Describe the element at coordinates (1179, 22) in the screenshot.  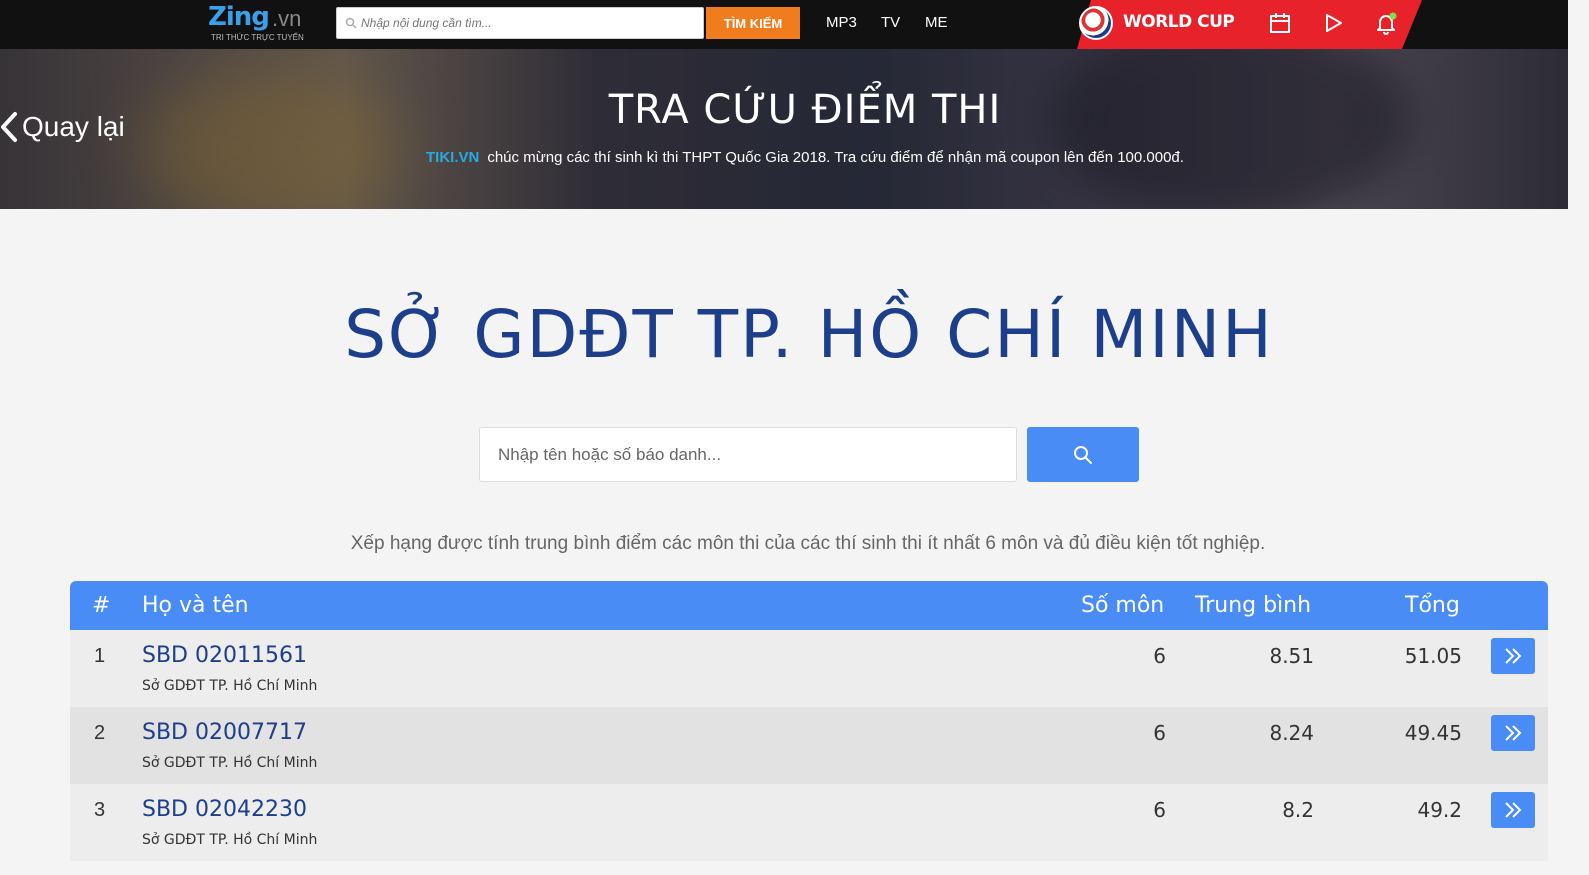
I see `worldcup-label: WORLD CUP` at that location.